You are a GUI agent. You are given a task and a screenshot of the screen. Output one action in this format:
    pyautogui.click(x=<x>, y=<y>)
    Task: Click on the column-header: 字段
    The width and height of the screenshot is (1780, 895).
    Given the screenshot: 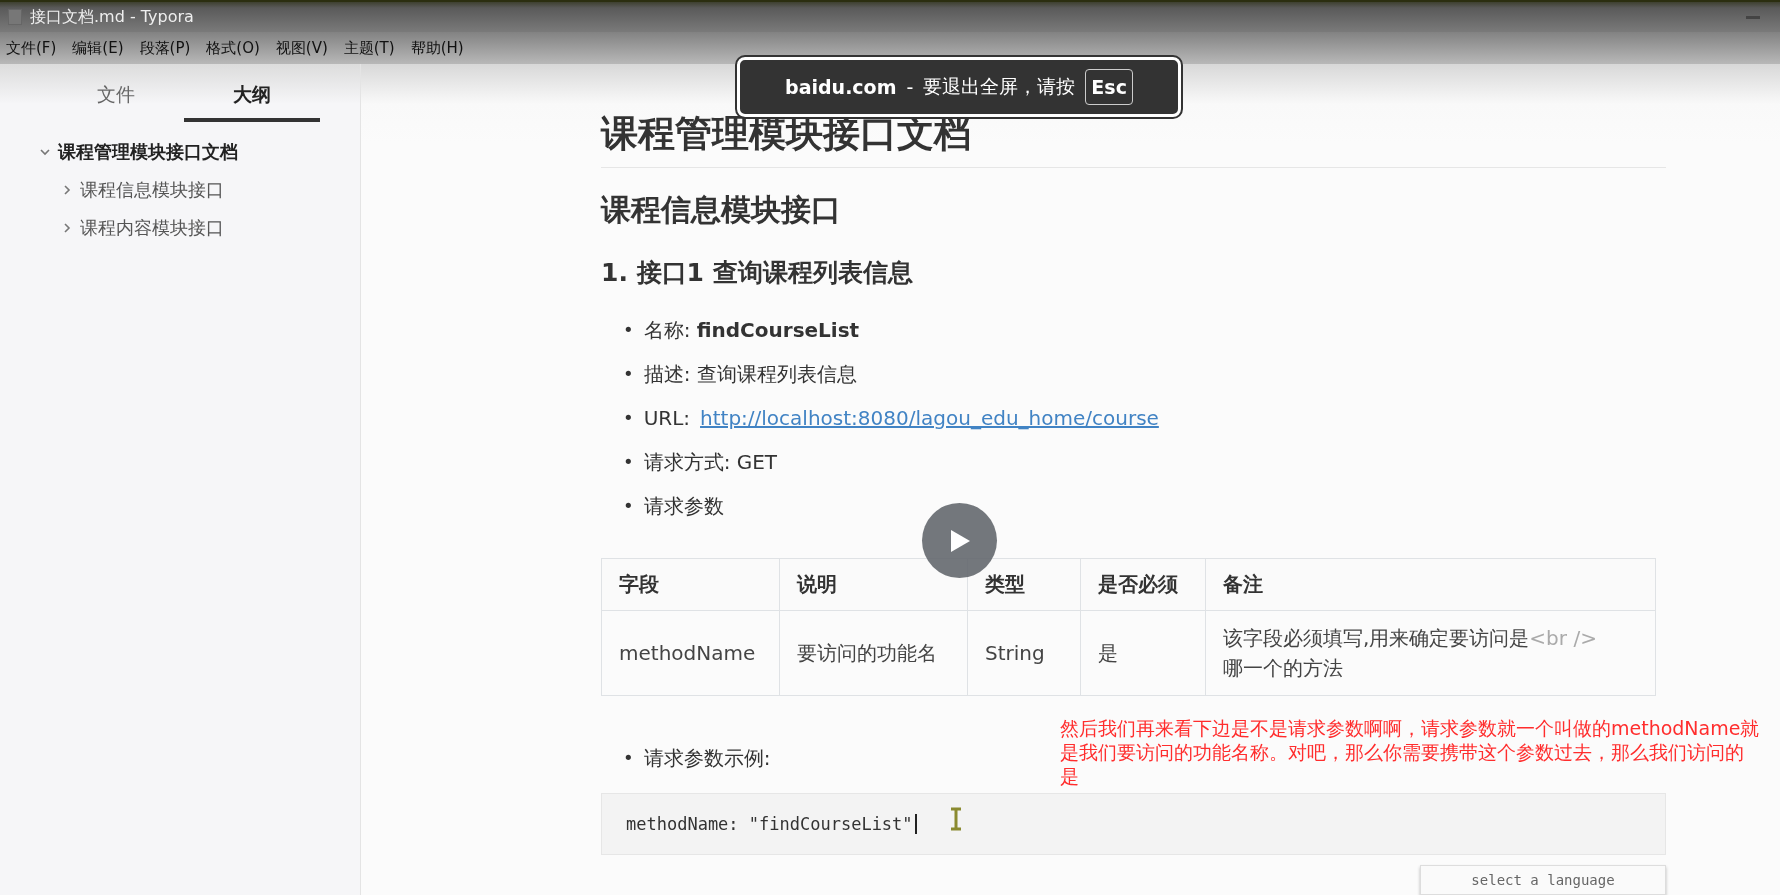 What is the action you would take?
    pyautogui.click(x=690, y=584)
    